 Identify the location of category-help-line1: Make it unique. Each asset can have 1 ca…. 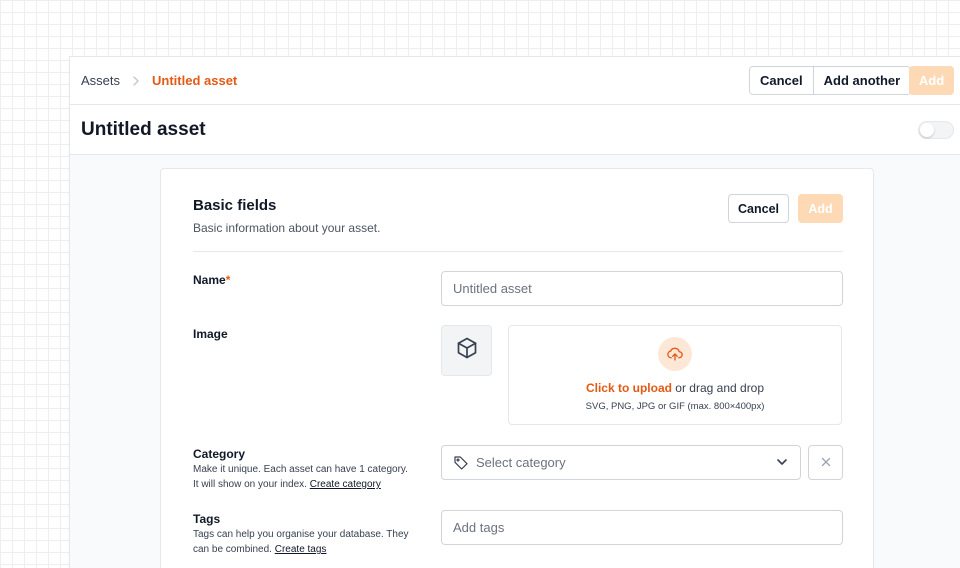
(300, 469).